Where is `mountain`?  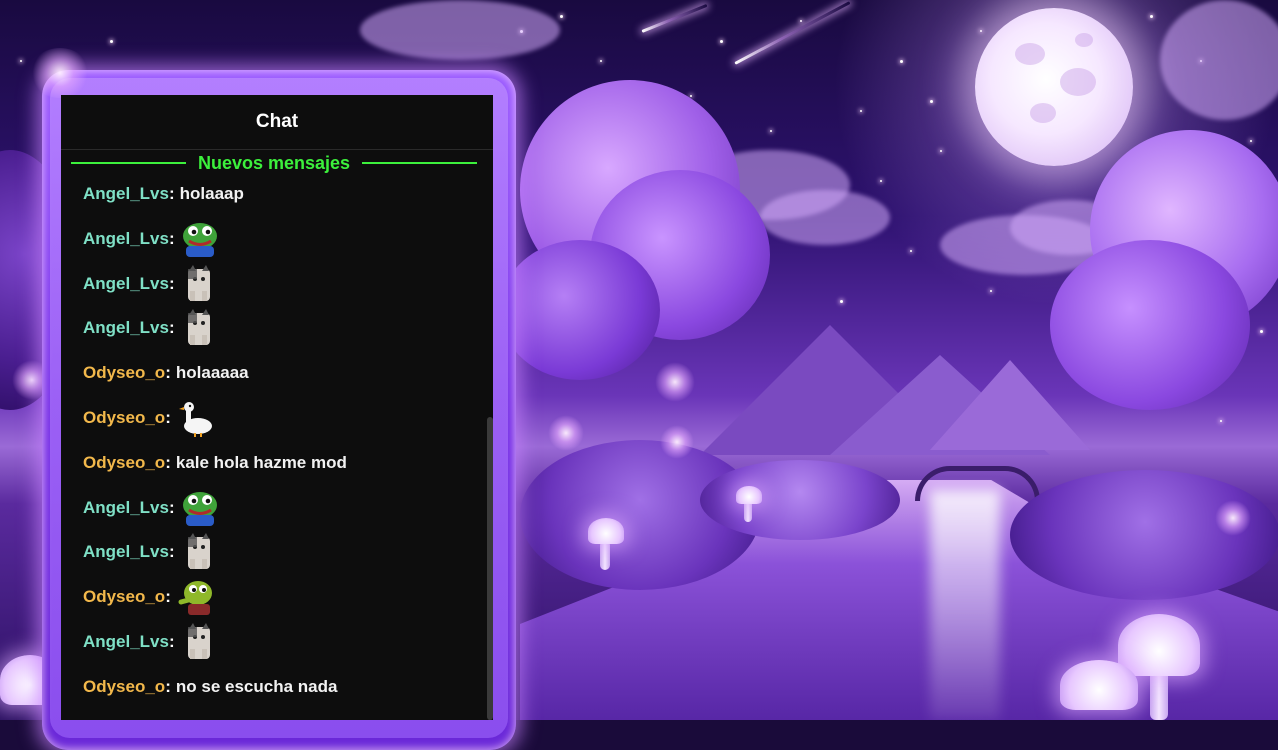
mountain is located at coordinates (1010, 405).